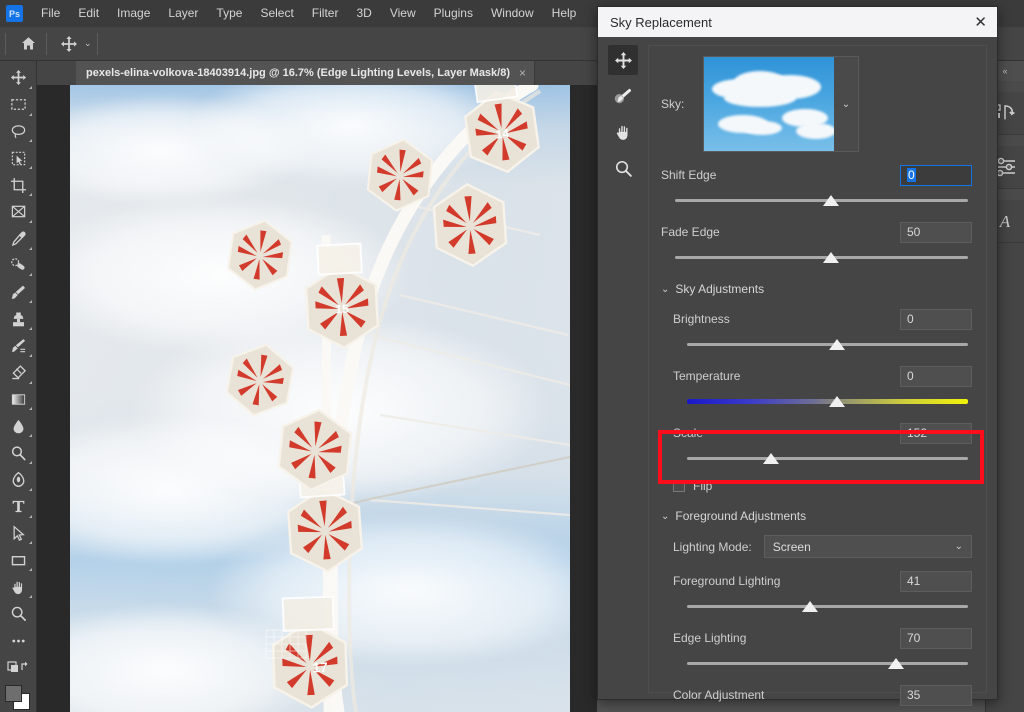 Image resolution: width=1024 pixels, height=712 pixels. Describe the element at coordinates (18, 614) in the screenshot. I see `zoom-tool` at that location.